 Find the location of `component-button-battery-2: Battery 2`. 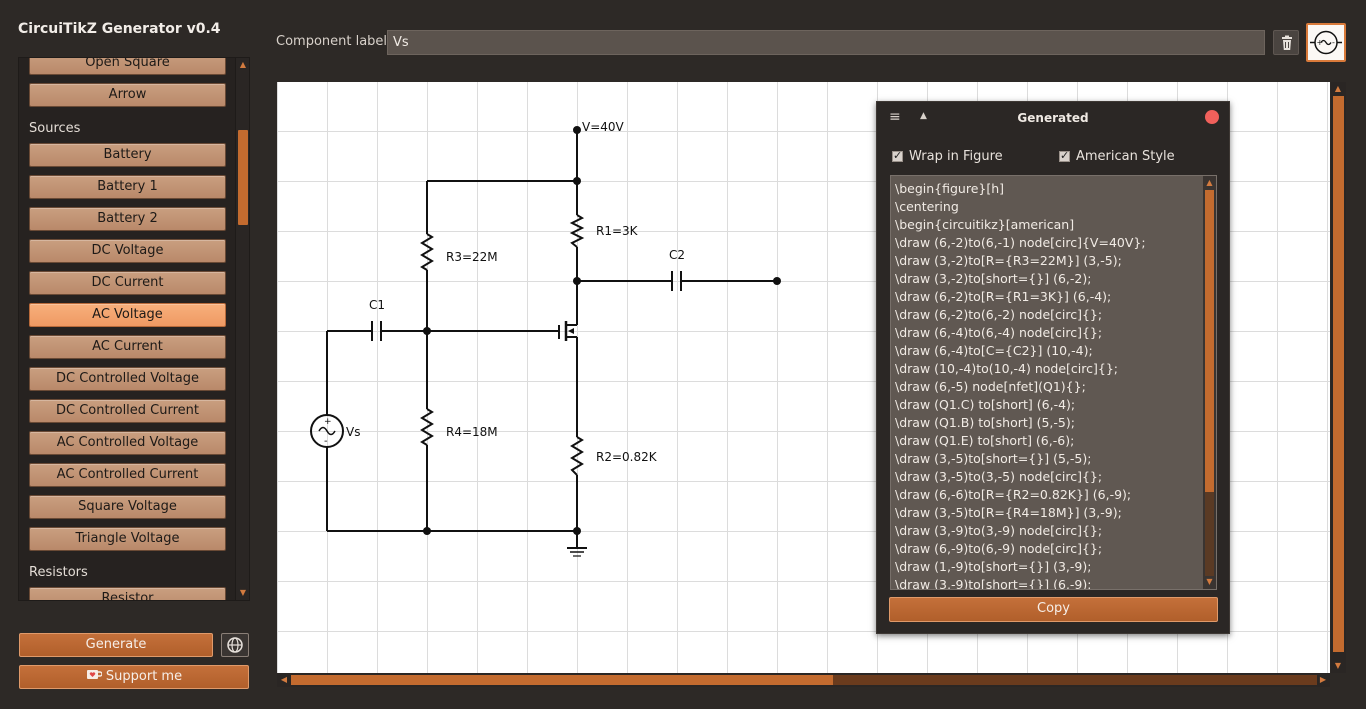

component-button-battery-2: Battery 2 is located at coordinates (127, 219).